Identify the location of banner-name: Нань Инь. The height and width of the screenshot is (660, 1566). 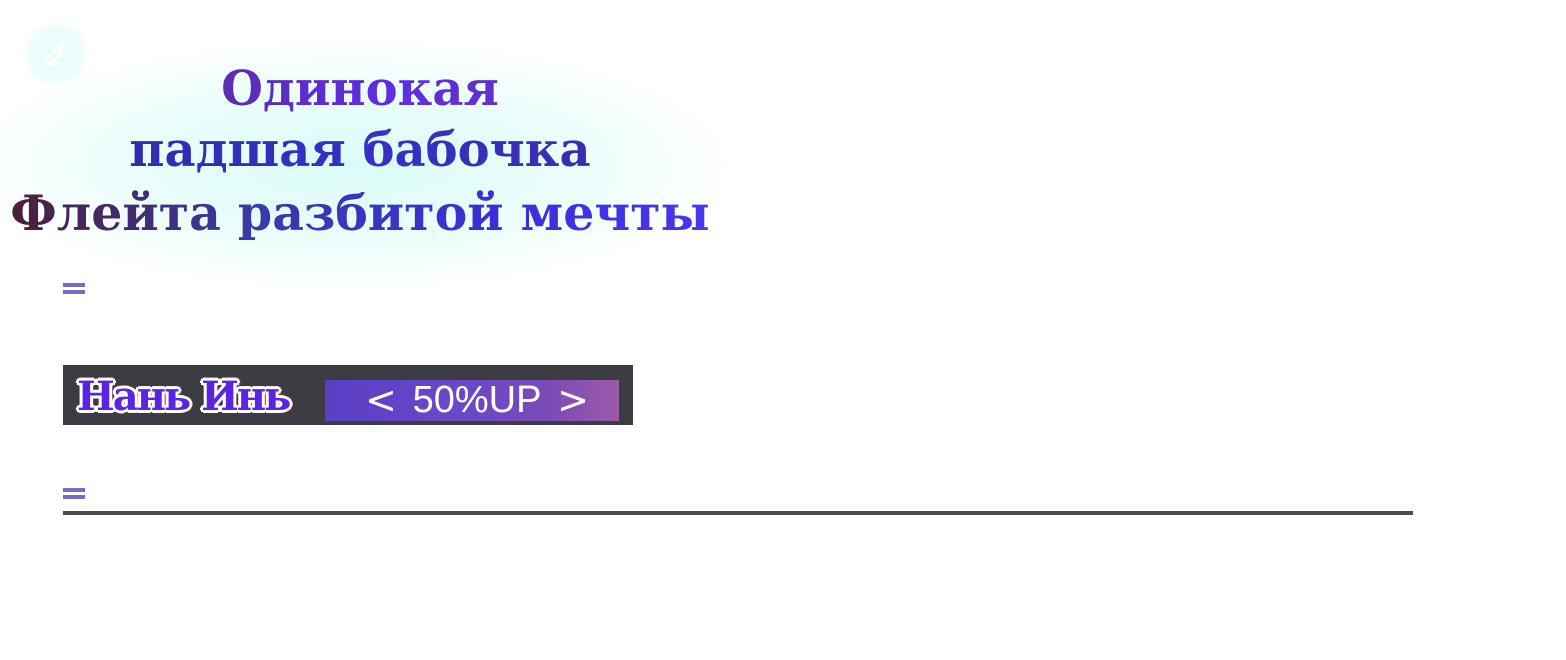
(184, 396).